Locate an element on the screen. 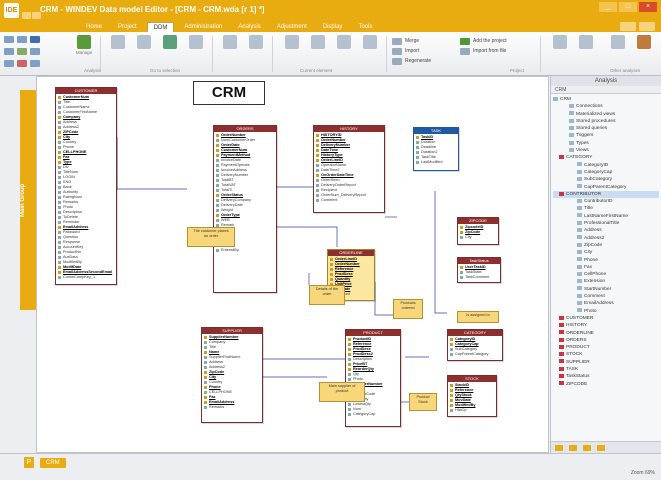 This screenshot has height=480, width=661. tree-item: ContributorID is located at coordinates (606, 201).